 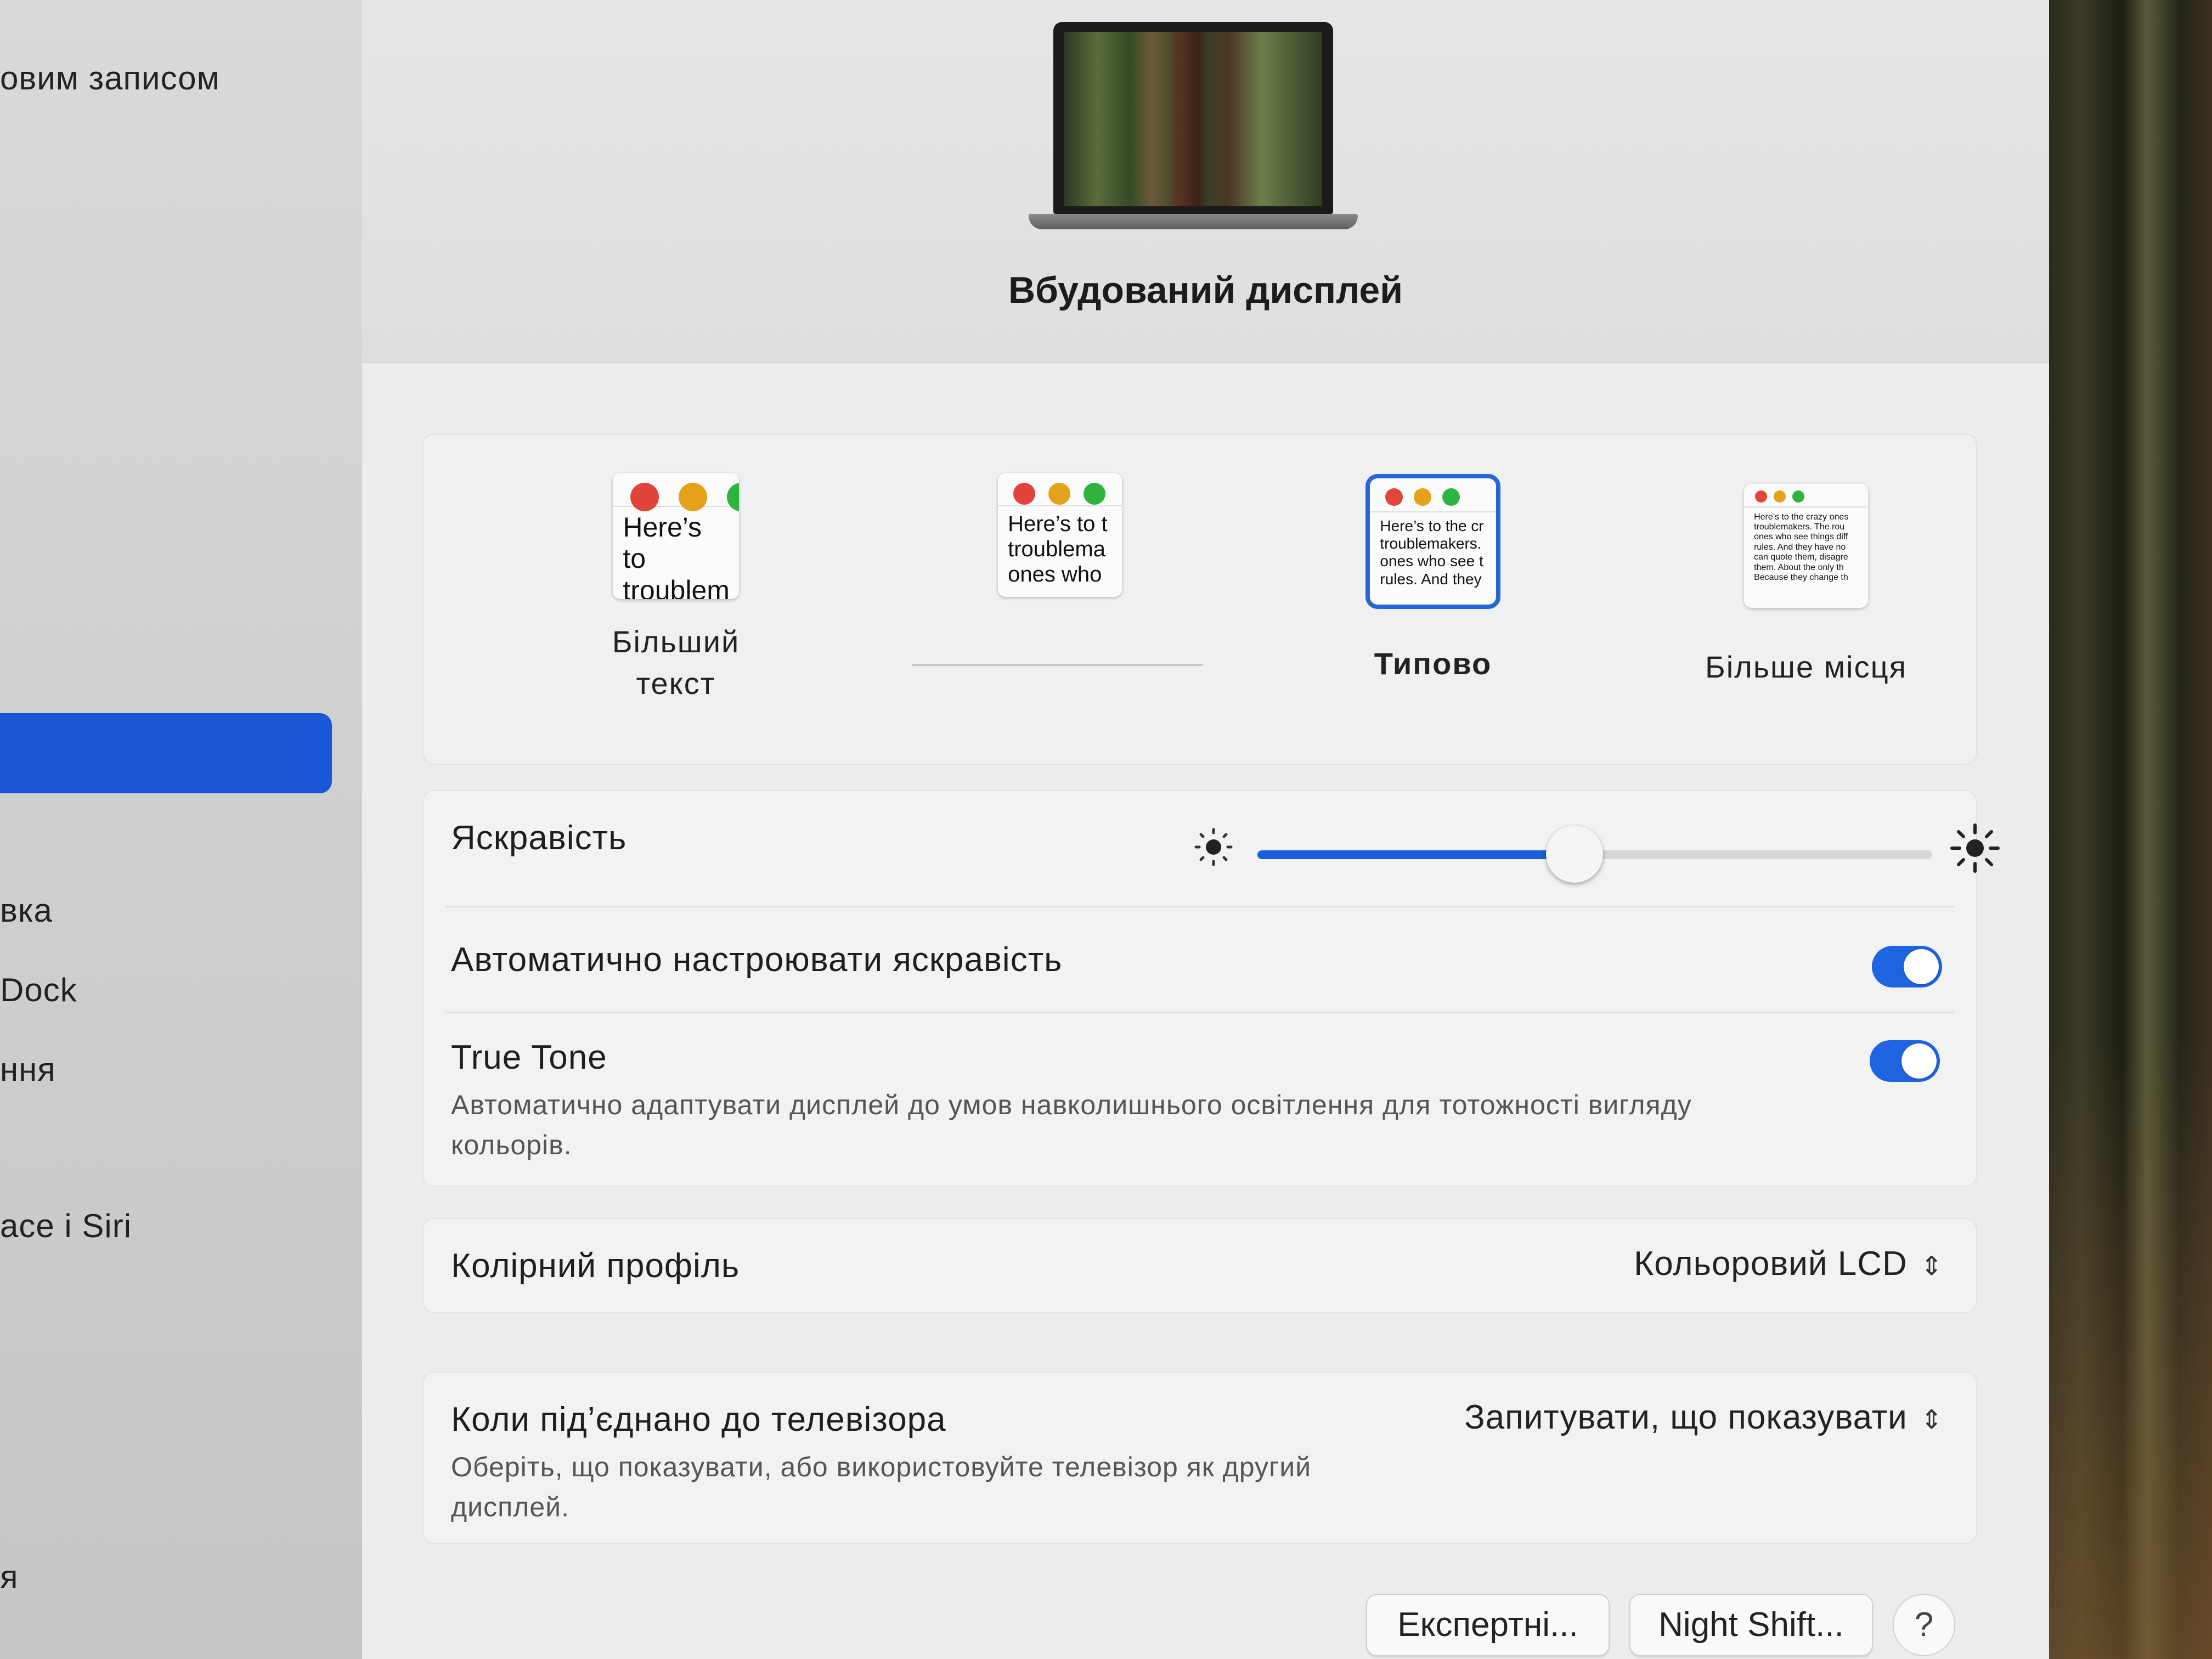 I want to click on resolution-option-2: Here’s to t troublema ones who, so click(x=1060, y=546).